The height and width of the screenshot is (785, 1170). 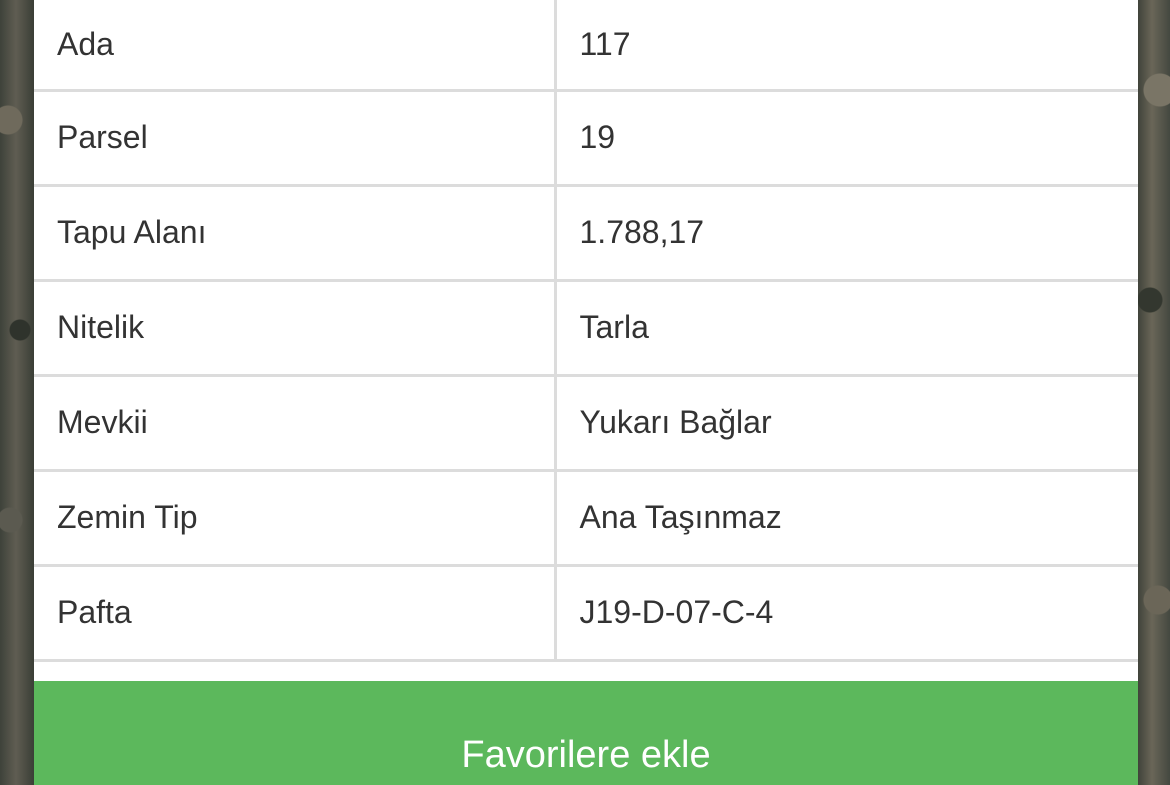 What do you see at coordinates (845, 46) in the screenshot?
I see `row-value-ada: 117` at bounding box center [845, 46].